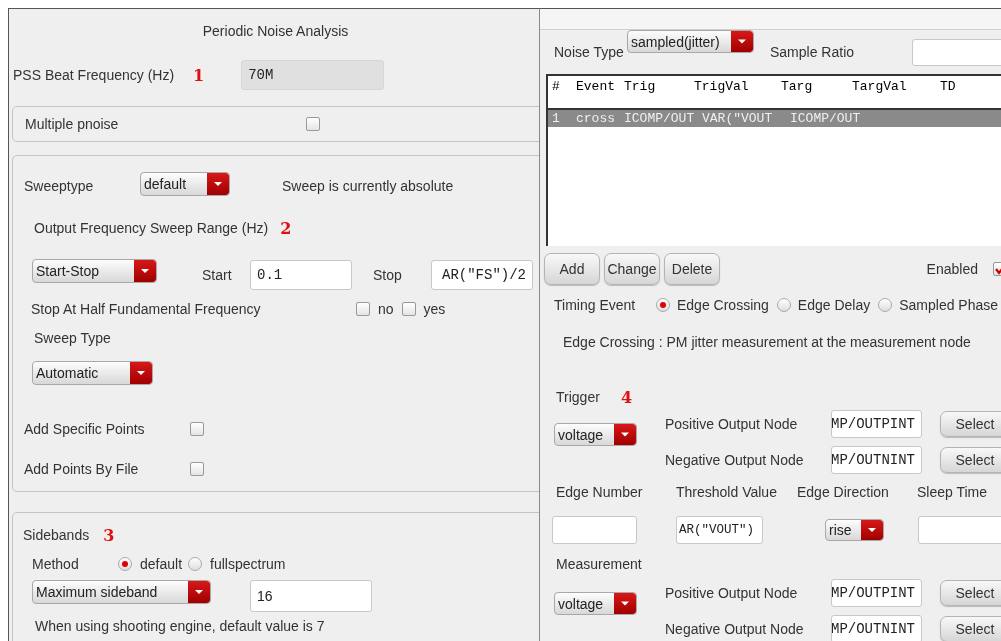  Describe the element at coordinates (596, 87) in the screenshot. I see `column-header: Event` at that location.